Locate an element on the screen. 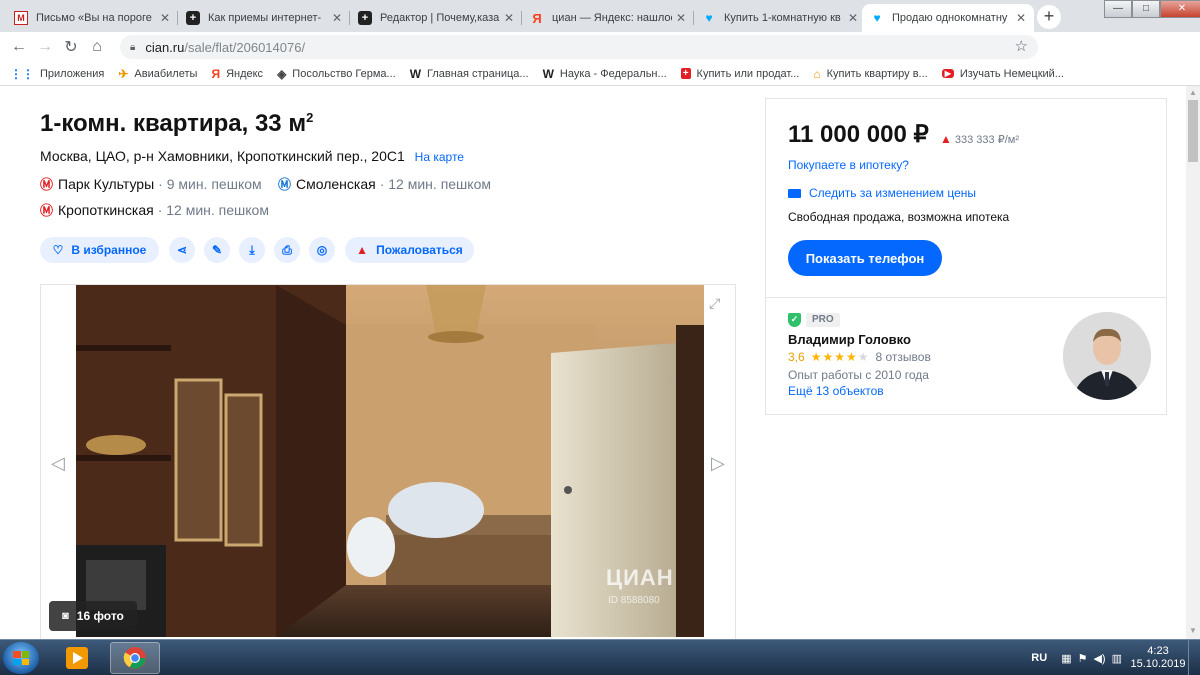 The height and width of the screenshot is (675, 1200). metro-station-name: Смоленская is located at coordinates (336, 184).